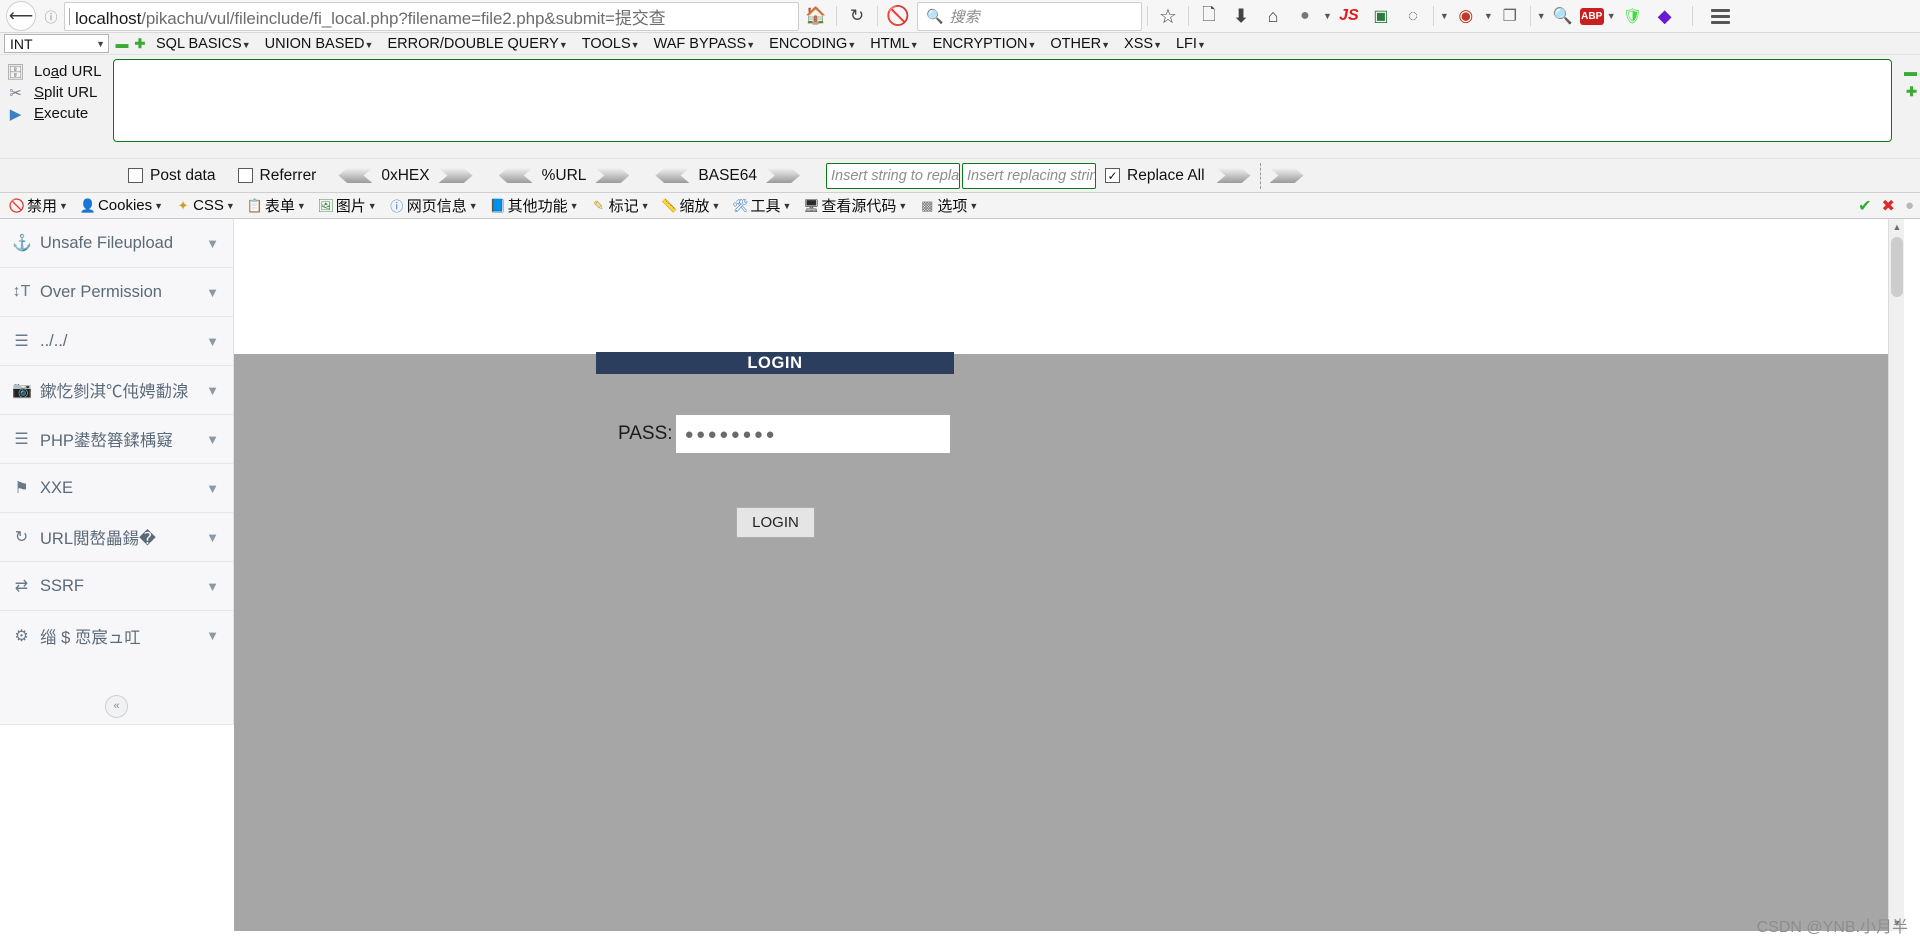  Describe the element at coordinates (1029, 16) in the screenshot. I see `search-input: 🔍 搜索` at that location.